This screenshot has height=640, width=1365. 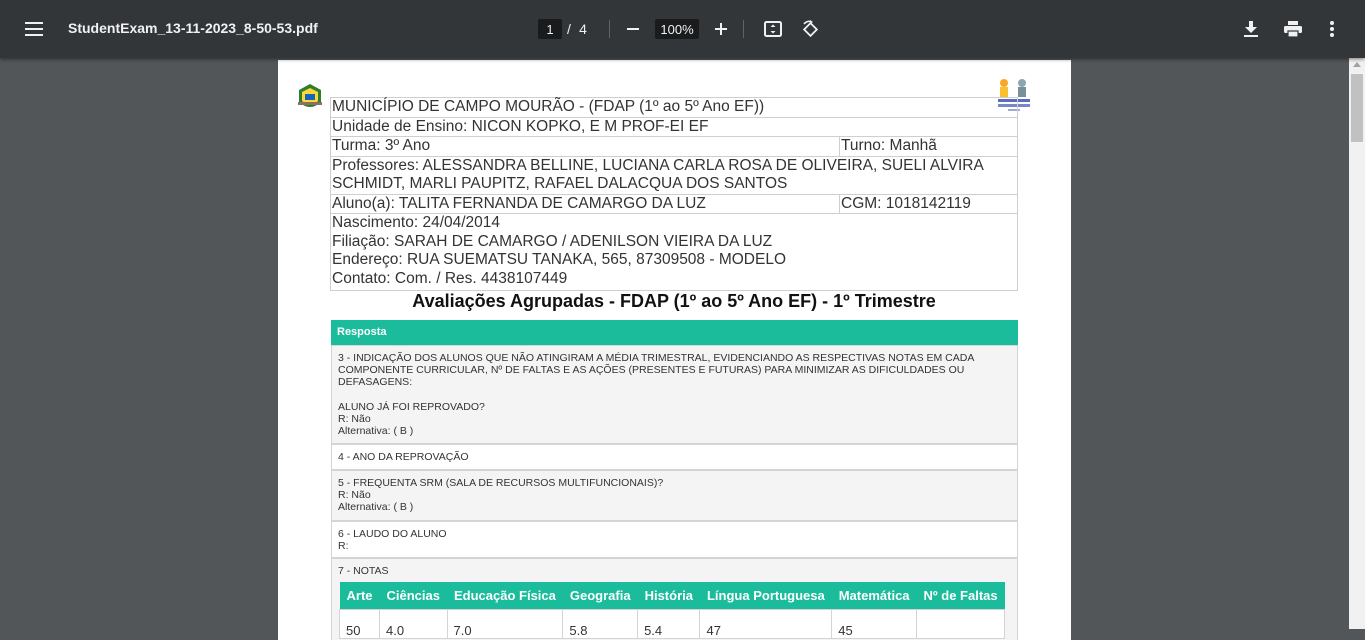 I want to click on grade-value: 47, so click(x=766, y=624).